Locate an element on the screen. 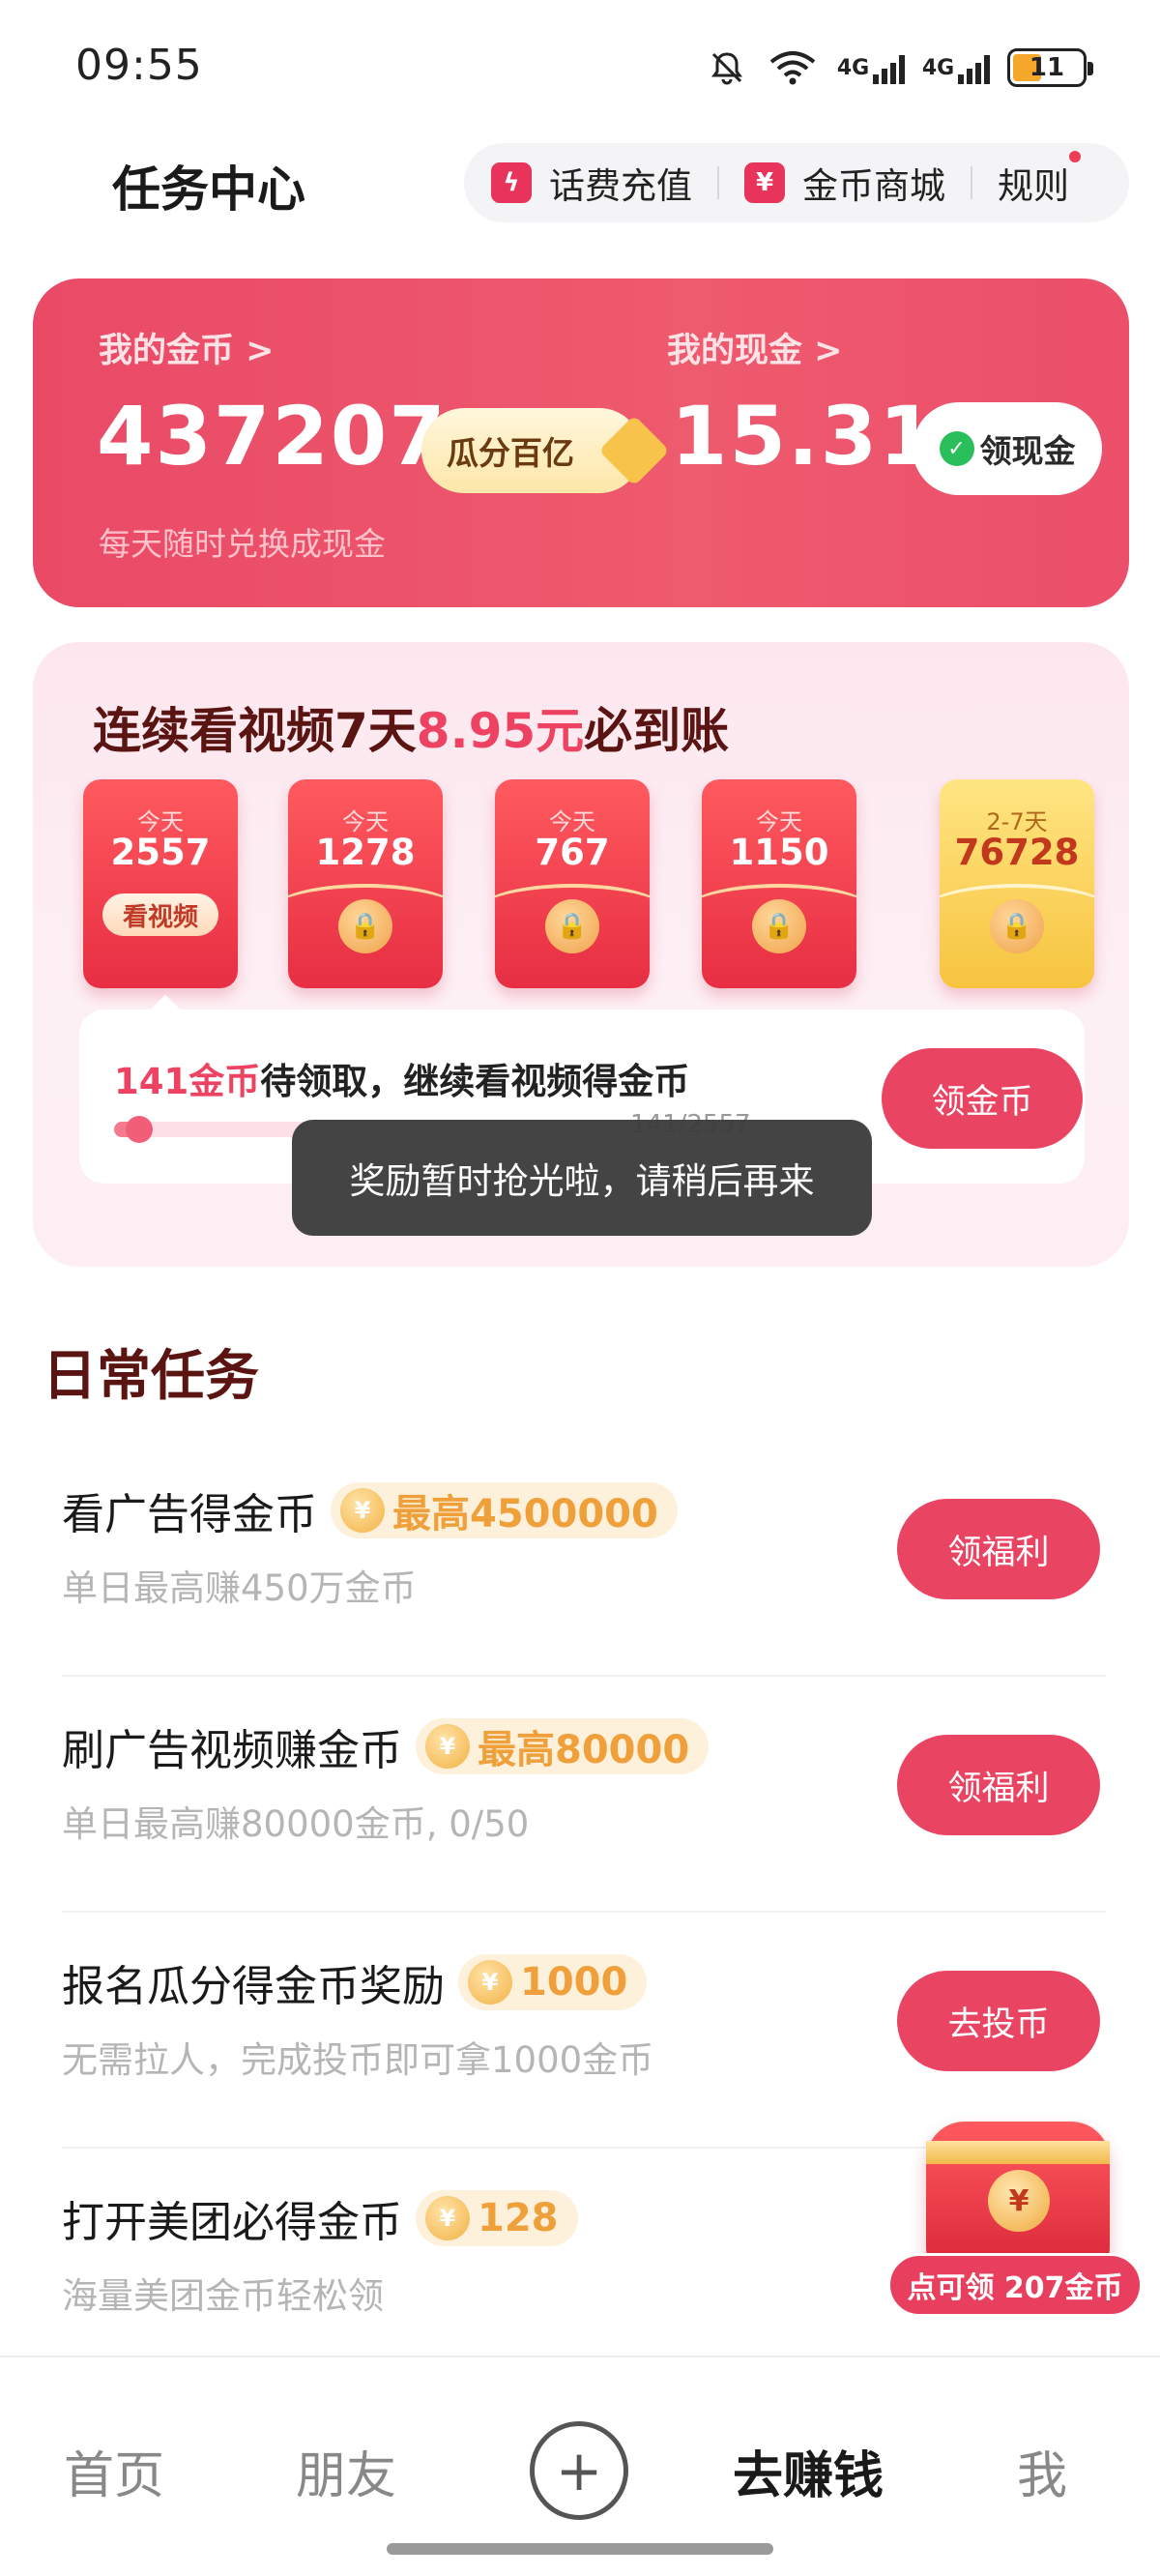  envelope-amount: 1150 is located at coordinates (779, 852).